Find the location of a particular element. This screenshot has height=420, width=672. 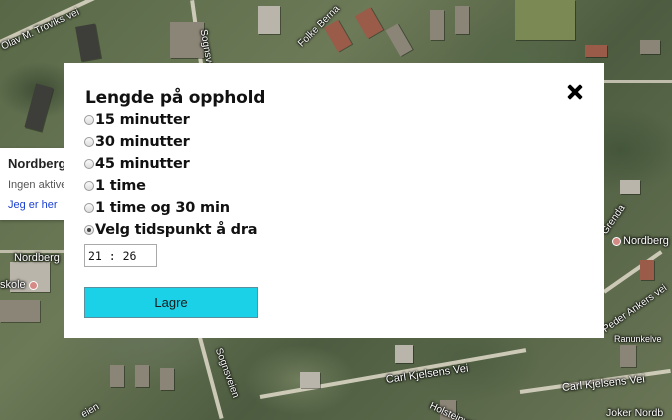

option-label: 1 time is located at coordinates (120, 186).